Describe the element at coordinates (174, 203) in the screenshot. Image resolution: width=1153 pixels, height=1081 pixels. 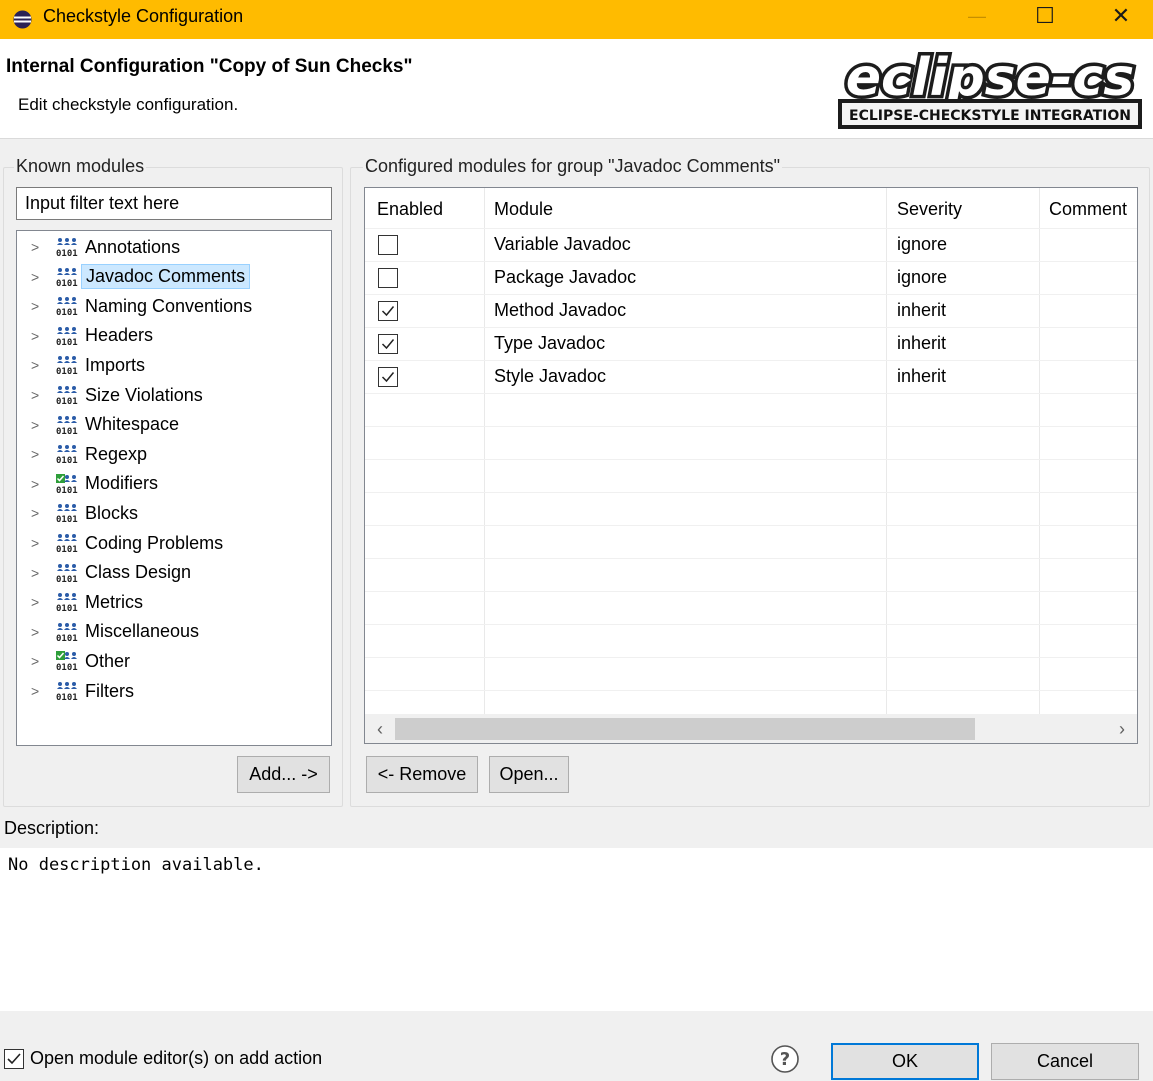
I see `filter-input` at that location.